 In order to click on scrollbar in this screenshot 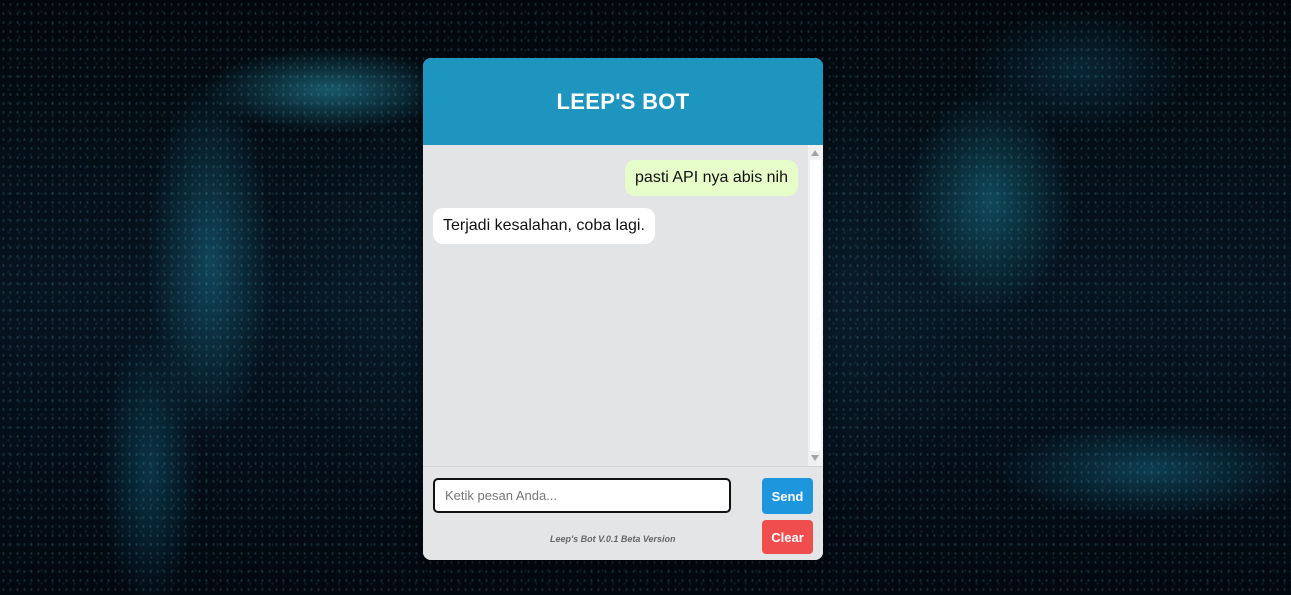, I will do `click(815, 305)`.